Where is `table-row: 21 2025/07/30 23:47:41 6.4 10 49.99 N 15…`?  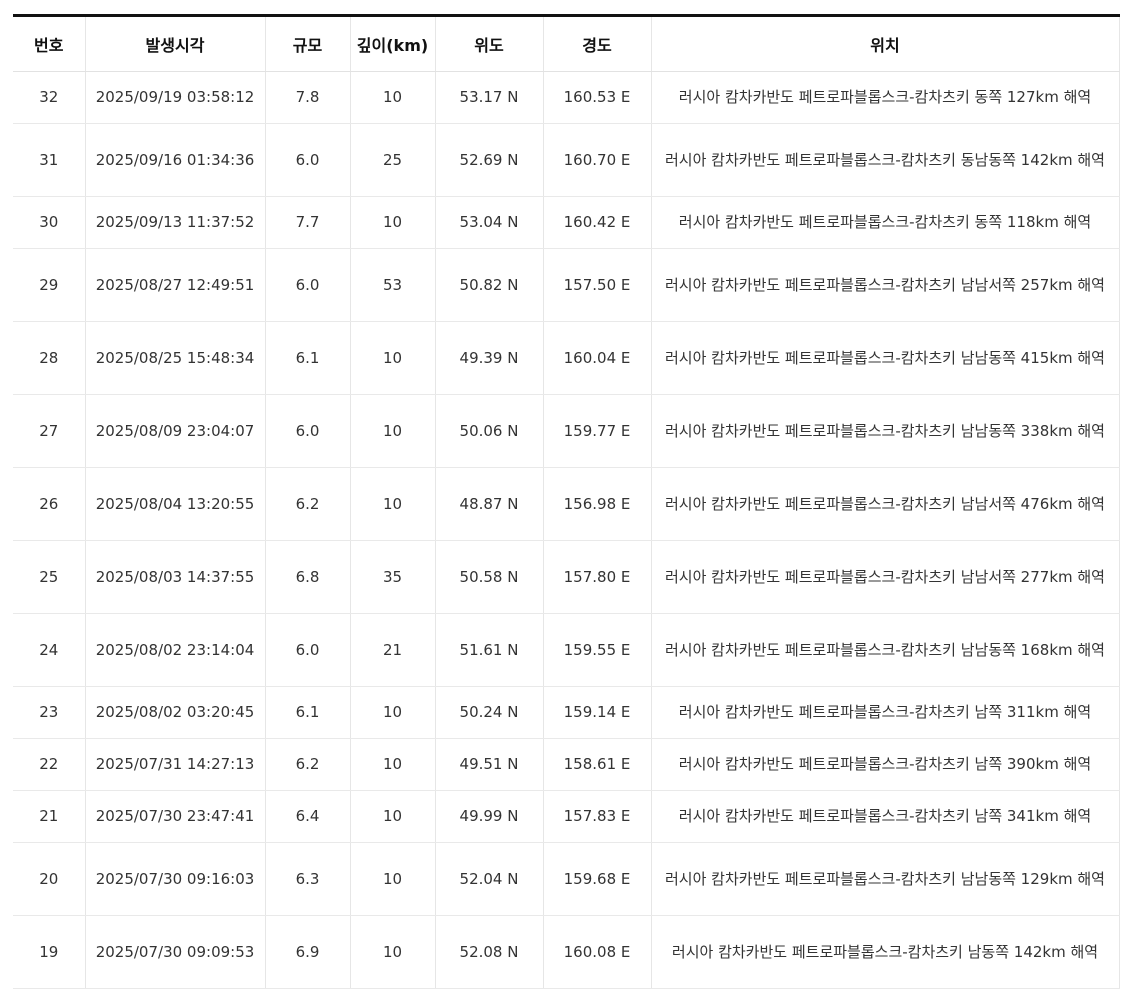 table-row: 21 2025/07/30 23:47:41 6.4 10 49.99 N 15… is located at coordinates (566, 816).